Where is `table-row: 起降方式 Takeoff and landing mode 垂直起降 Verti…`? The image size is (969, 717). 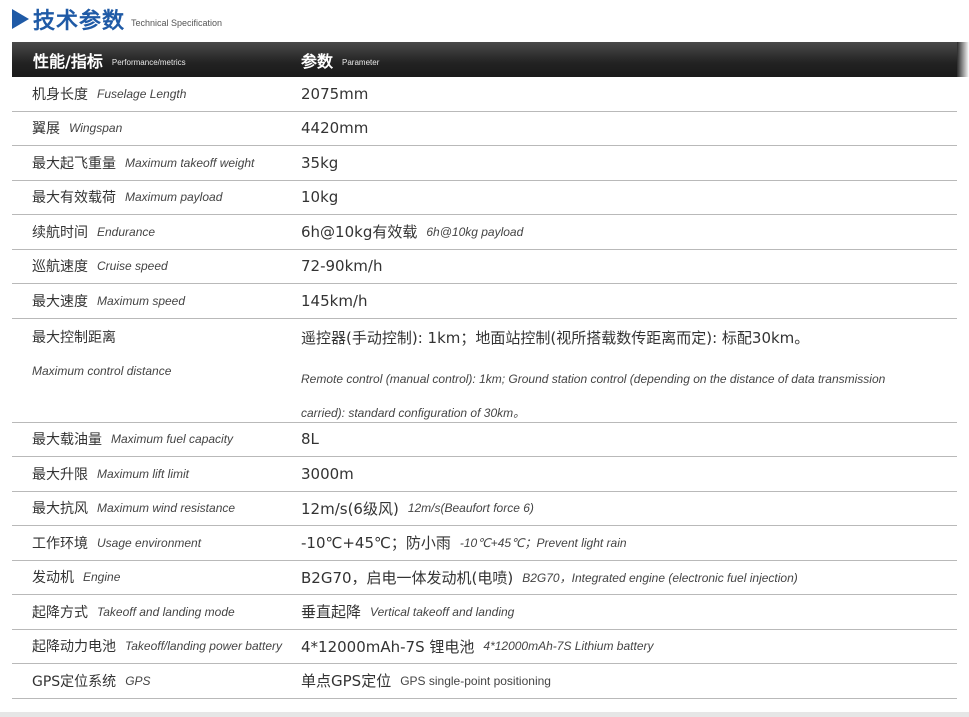
table-row: 起降方式 Takeoff and landing mode 垂直起降 Verti… is located at coordinates (484, 612).